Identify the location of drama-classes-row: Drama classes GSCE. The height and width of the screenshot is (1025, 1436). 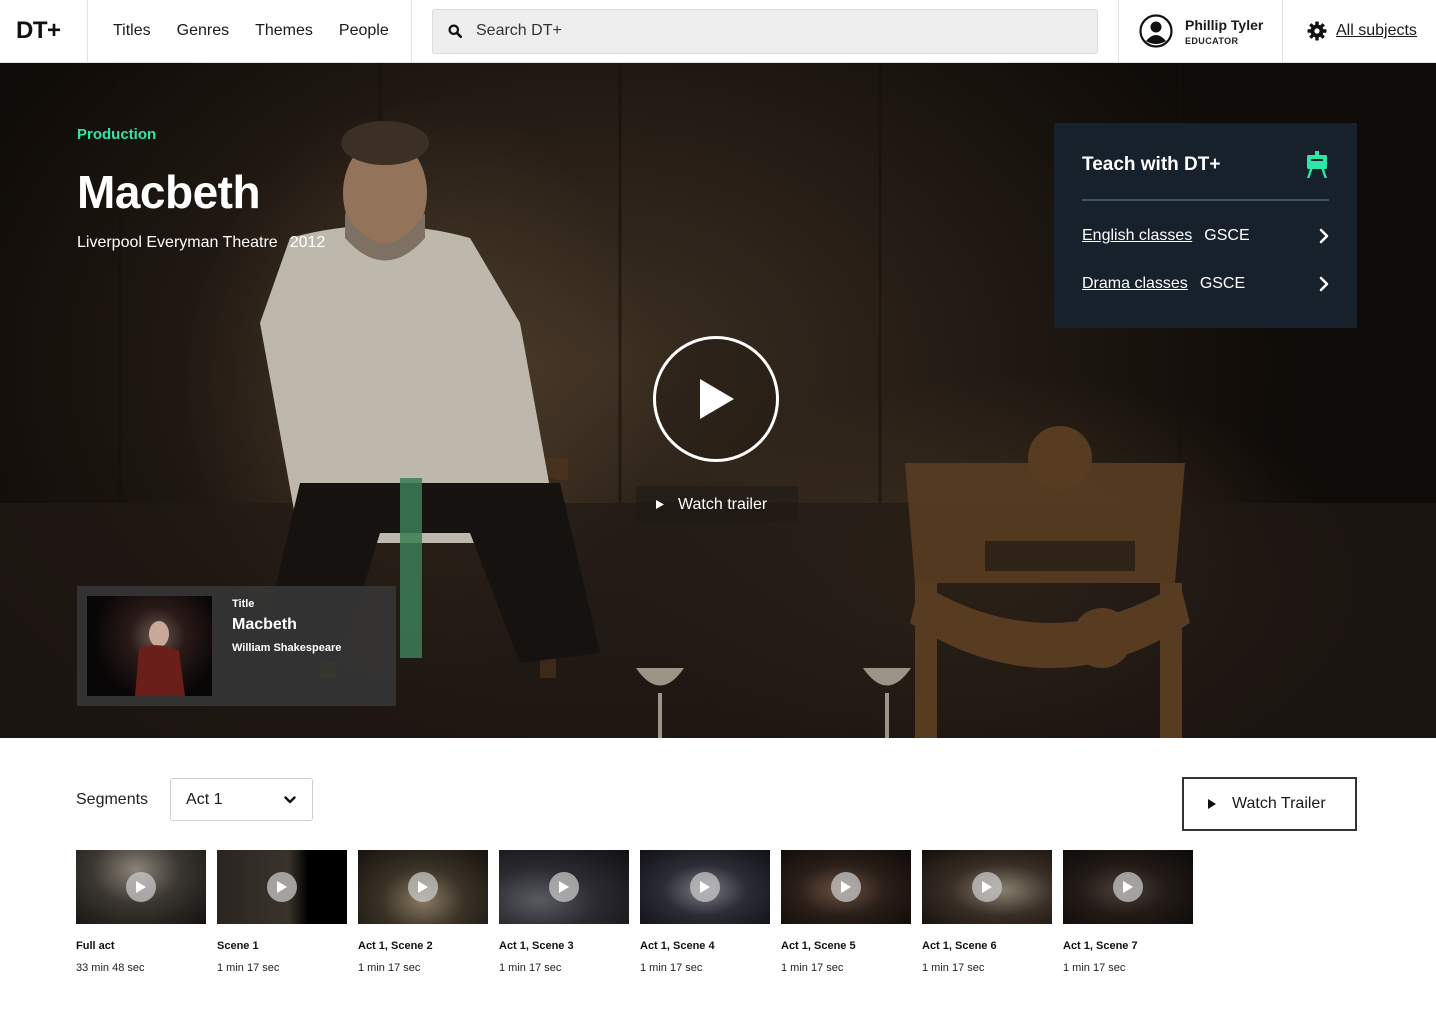
(1205, 284).